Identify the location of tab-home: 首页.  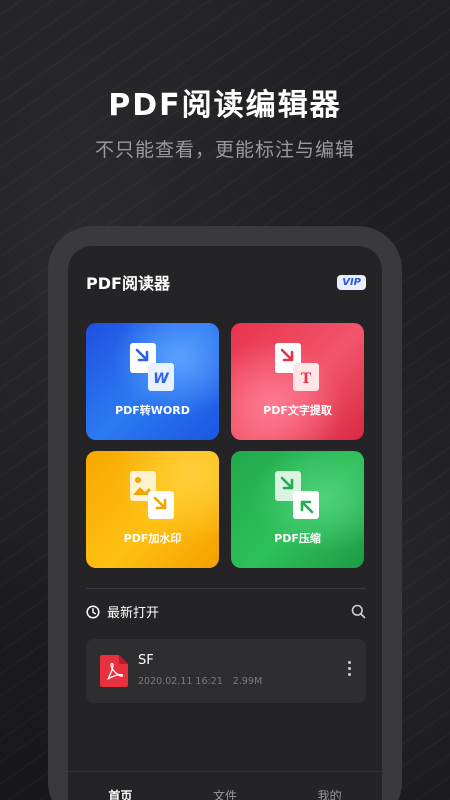
(120, 786).